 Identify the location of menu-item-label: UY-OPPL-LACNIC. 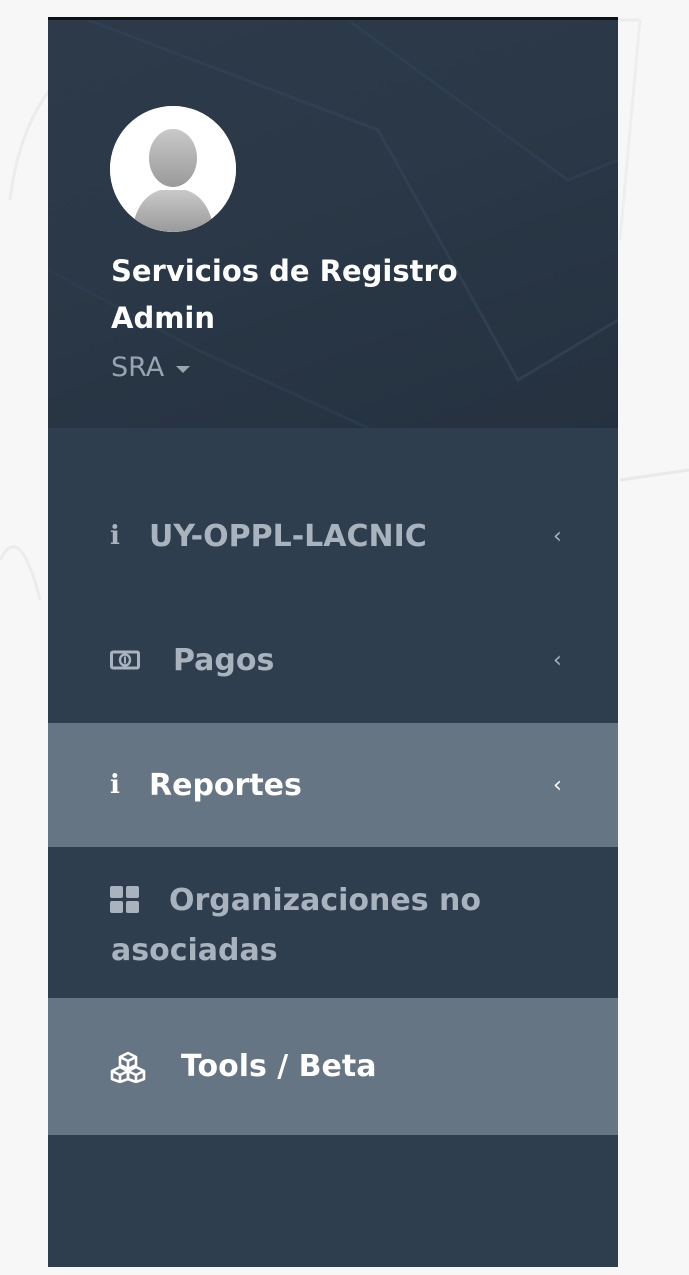
(288, 536).